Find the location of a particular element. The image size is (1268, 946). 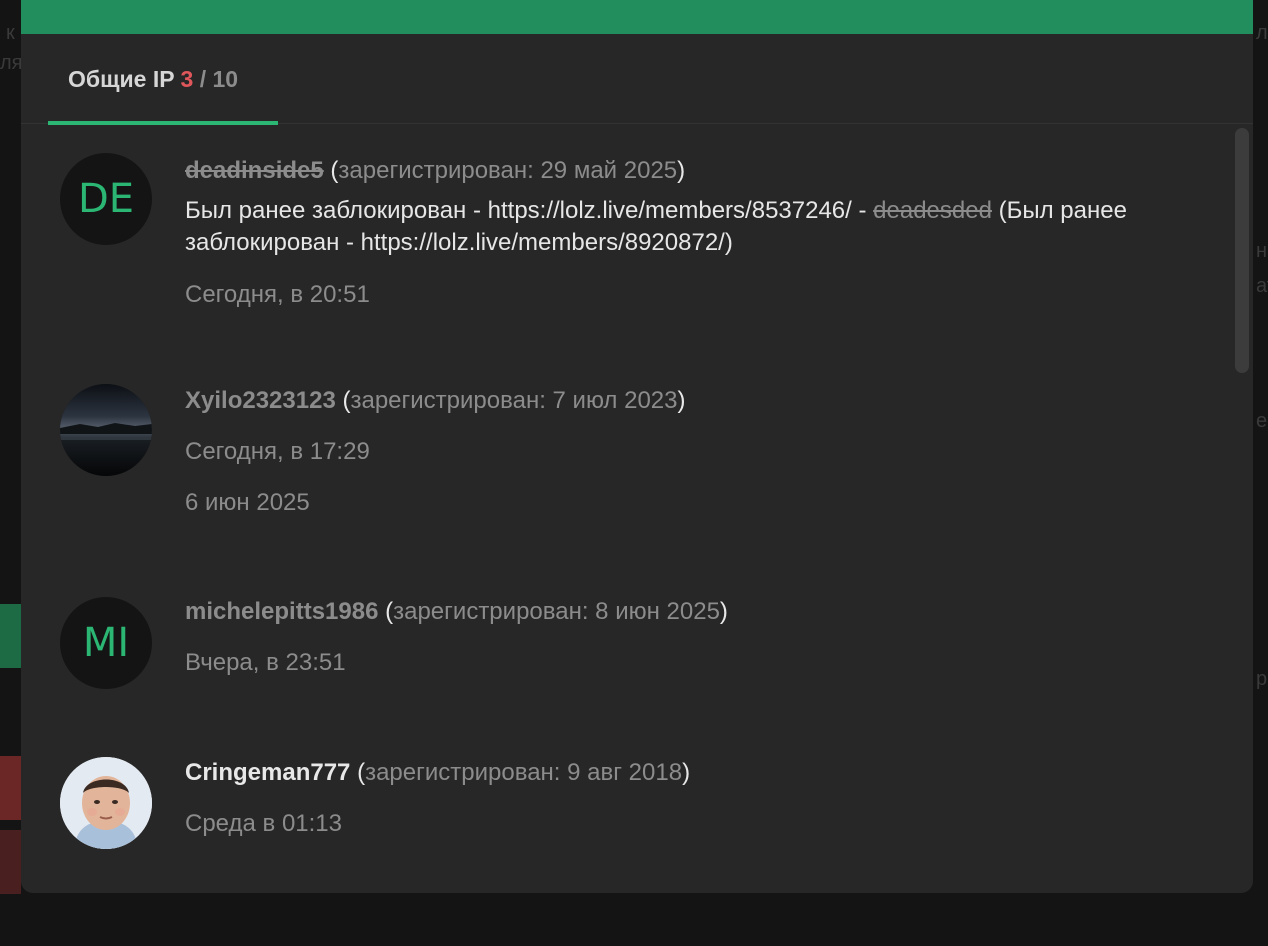

tab-bar: Общие IP 3 / 10 is located at coordinates (637, 79).